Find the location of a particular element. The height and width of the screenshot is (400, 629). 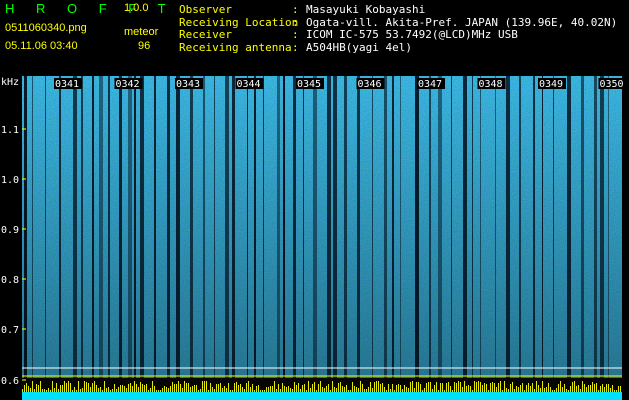

time-label: 0342 is located at coordinates (128, 84).